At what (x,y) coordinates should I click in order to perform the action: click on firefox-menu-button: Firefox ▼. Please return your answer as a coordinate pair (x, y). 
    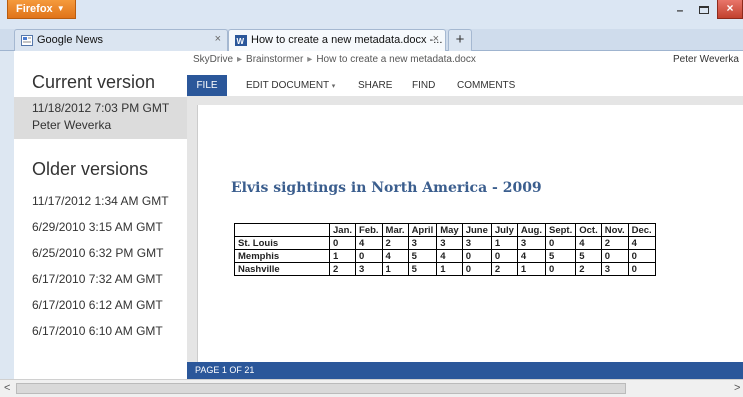
    Looking at the image, I should click on (41, 9).